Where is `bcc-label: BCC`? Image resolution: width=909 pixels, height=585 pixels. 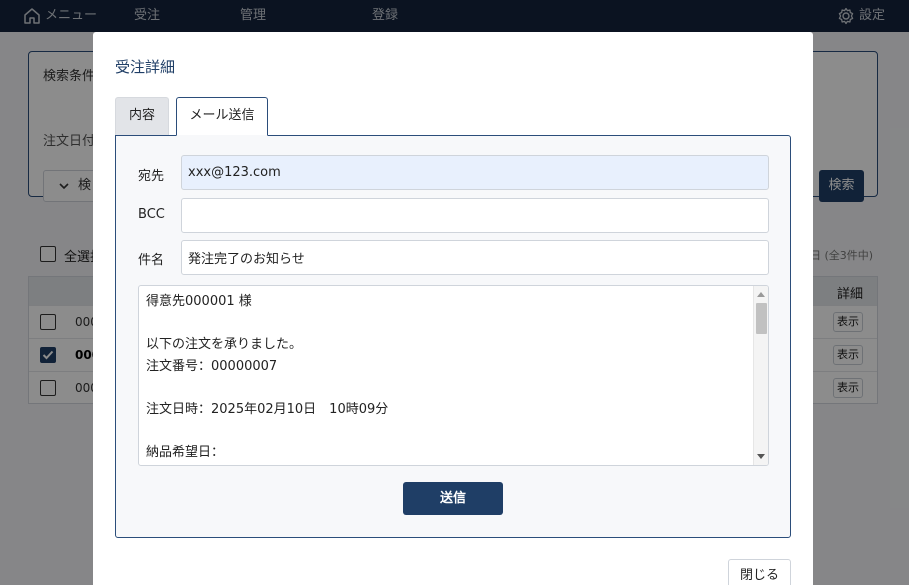
bcc-label: BCC is located at coordinates (151, 214).